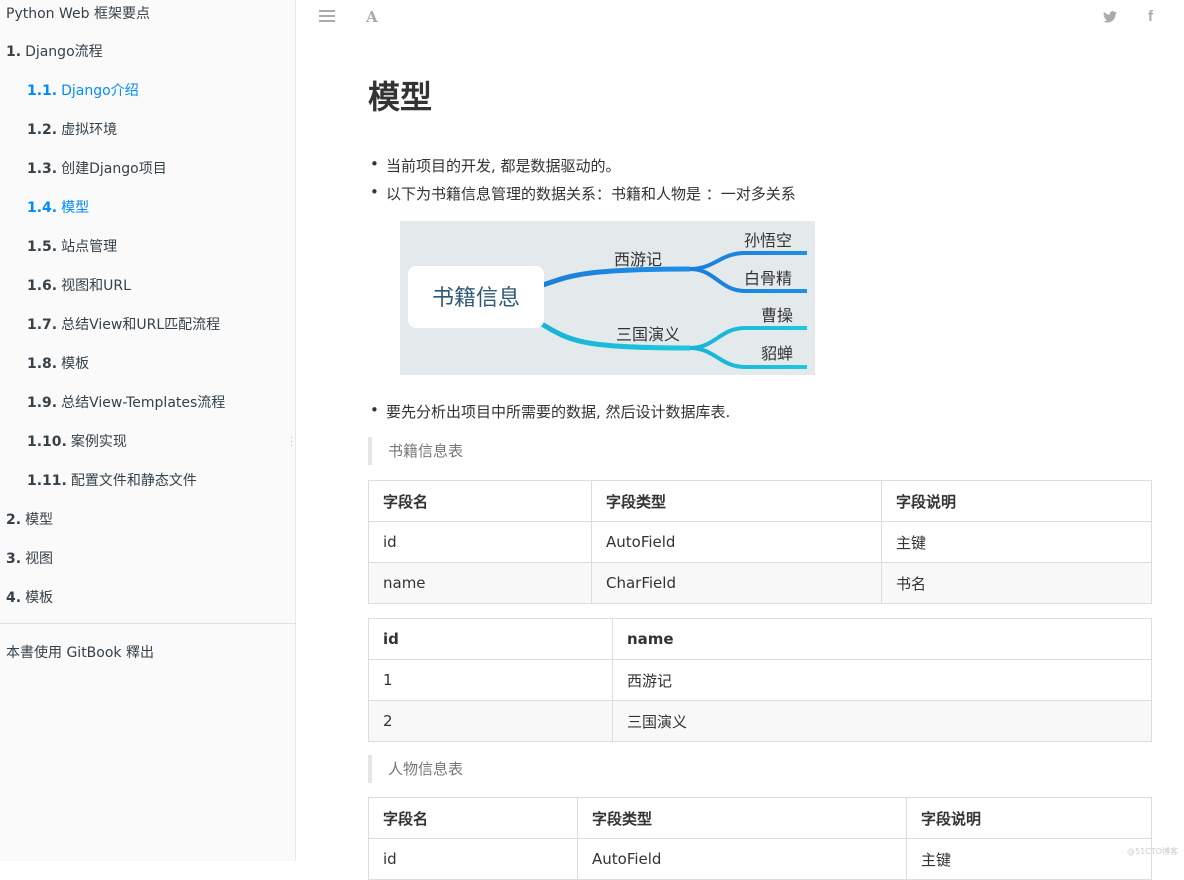 The width and height of the screenshot is (1184, 880). I want to click on toc-item-django-intro: 1.1. Django介绍, so click(83, 90).